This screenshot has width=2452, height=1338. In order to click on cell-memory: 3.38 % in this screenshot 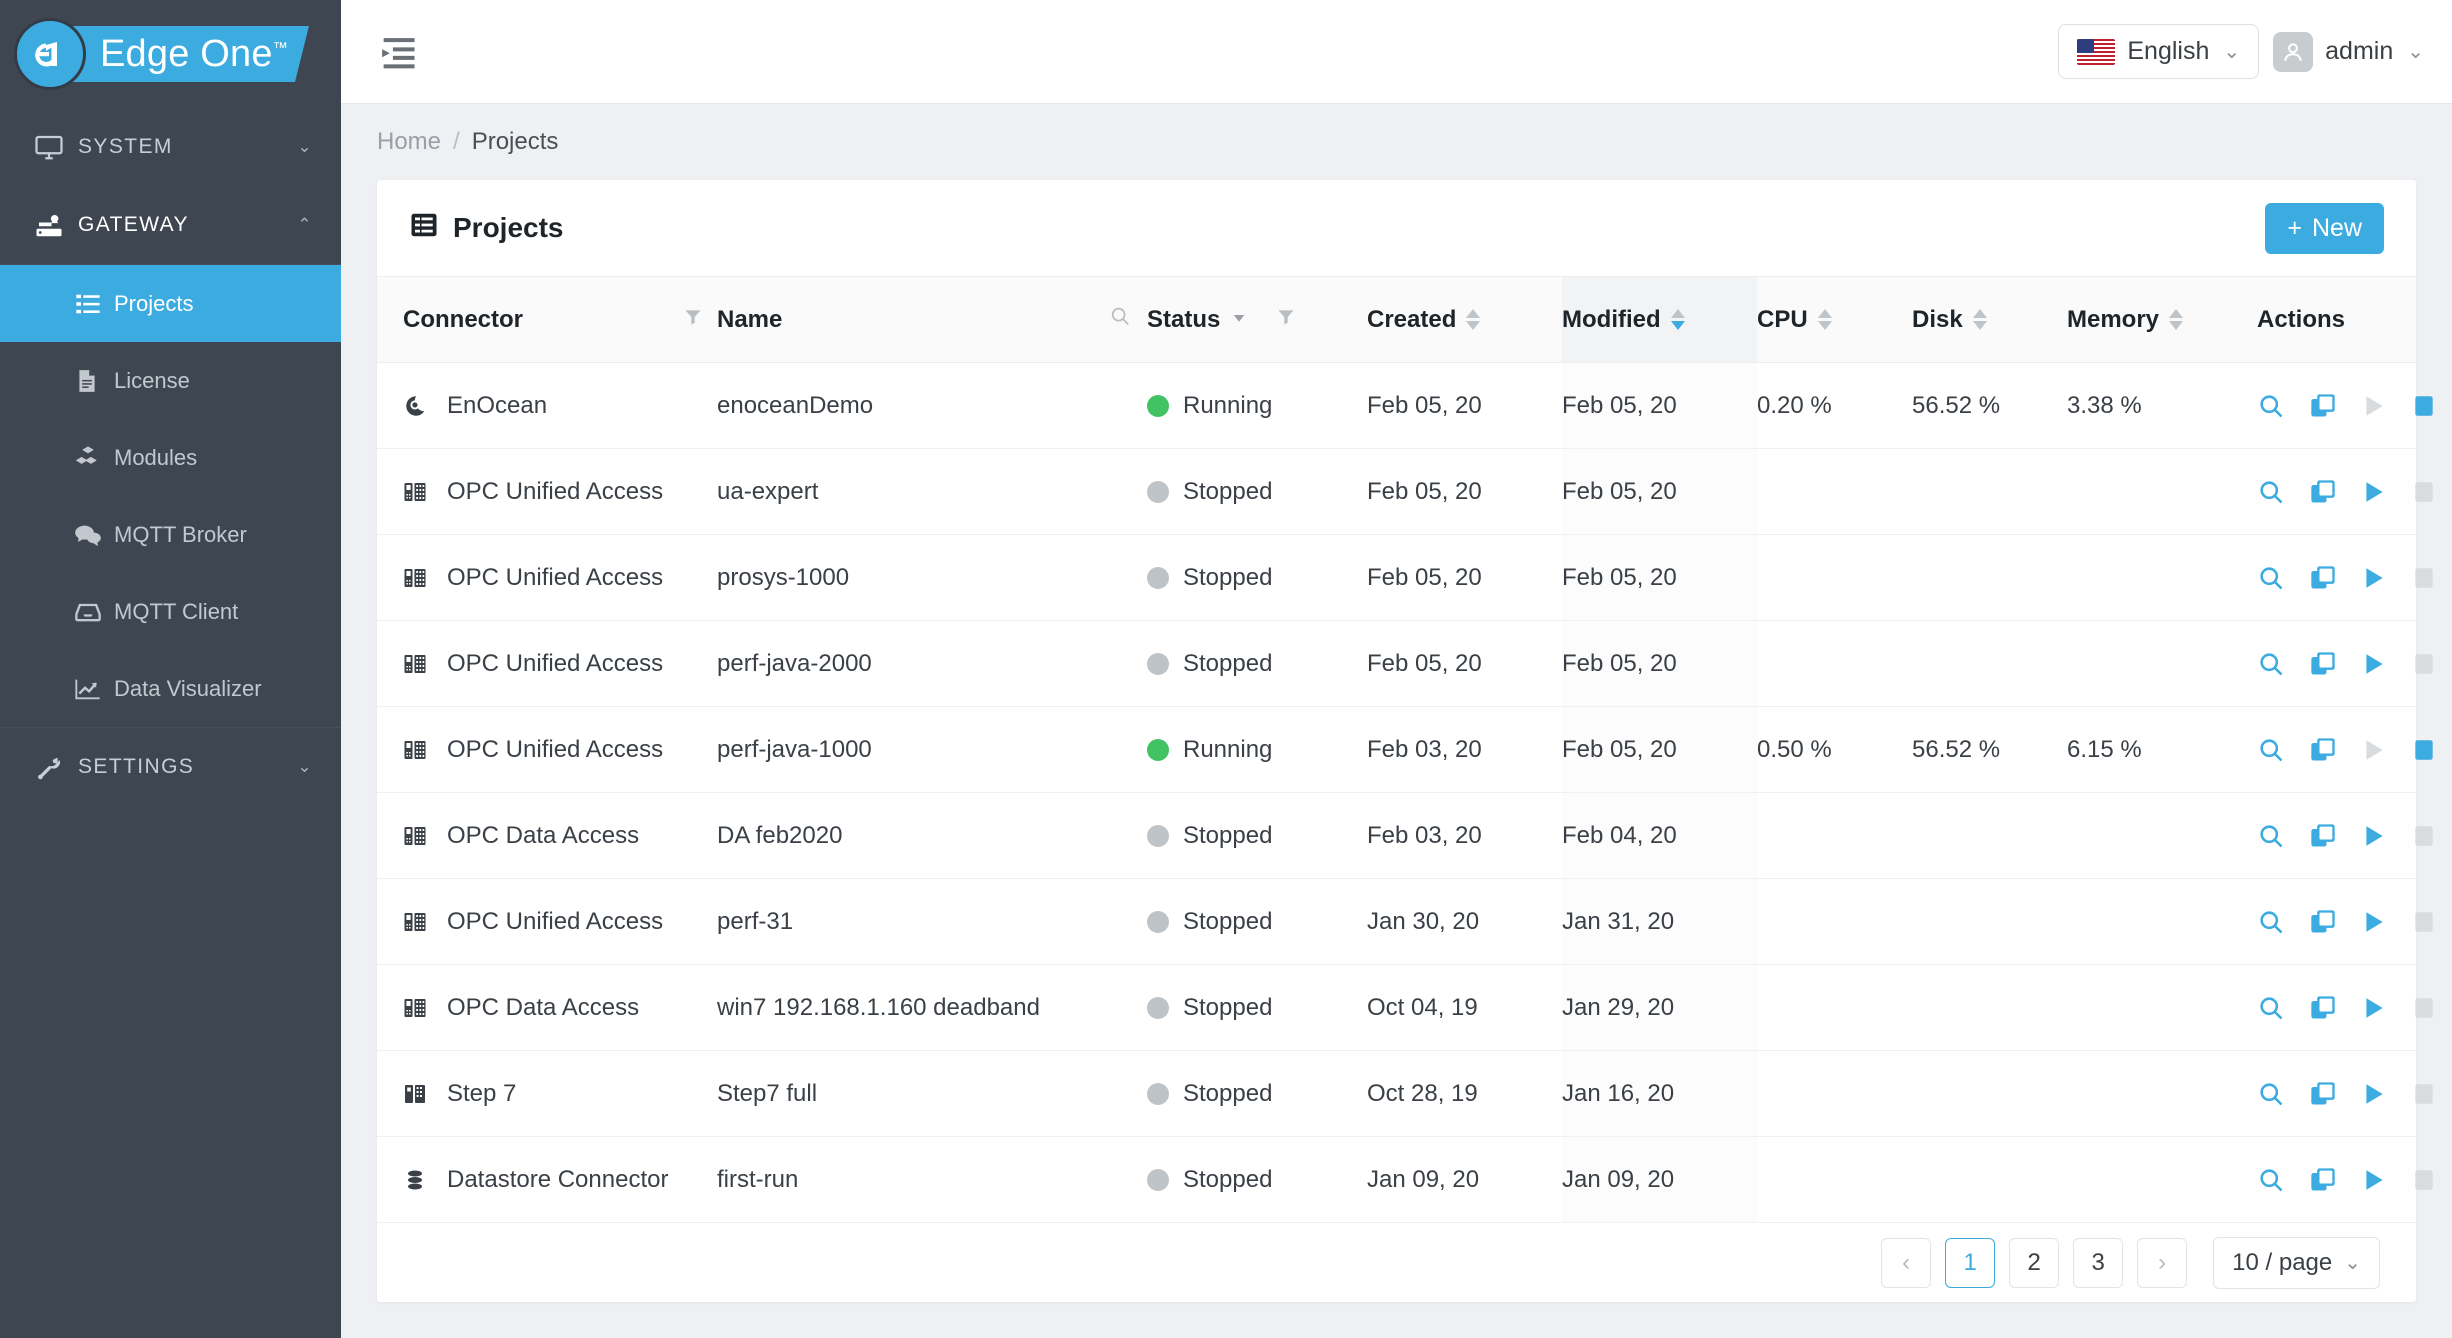, I will do `click(2162, 405)`.